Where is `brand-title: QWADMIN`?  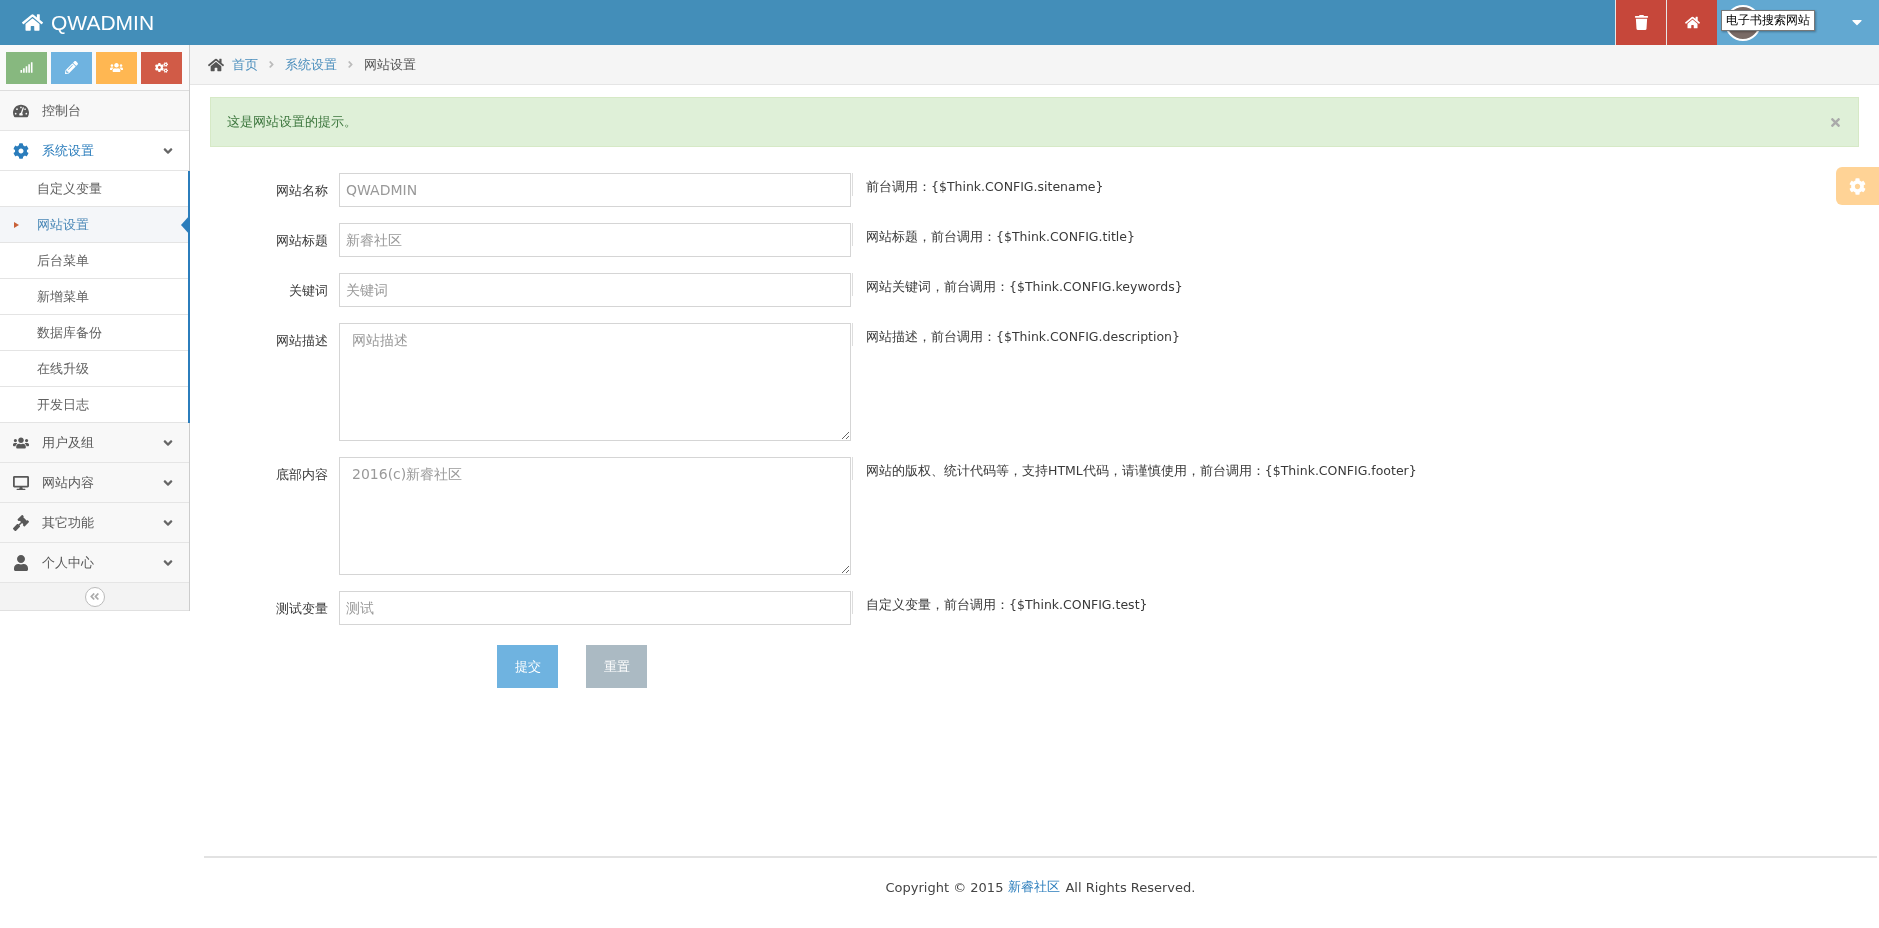
brand-title: QWADMIN is located at coordinates (77, 22).